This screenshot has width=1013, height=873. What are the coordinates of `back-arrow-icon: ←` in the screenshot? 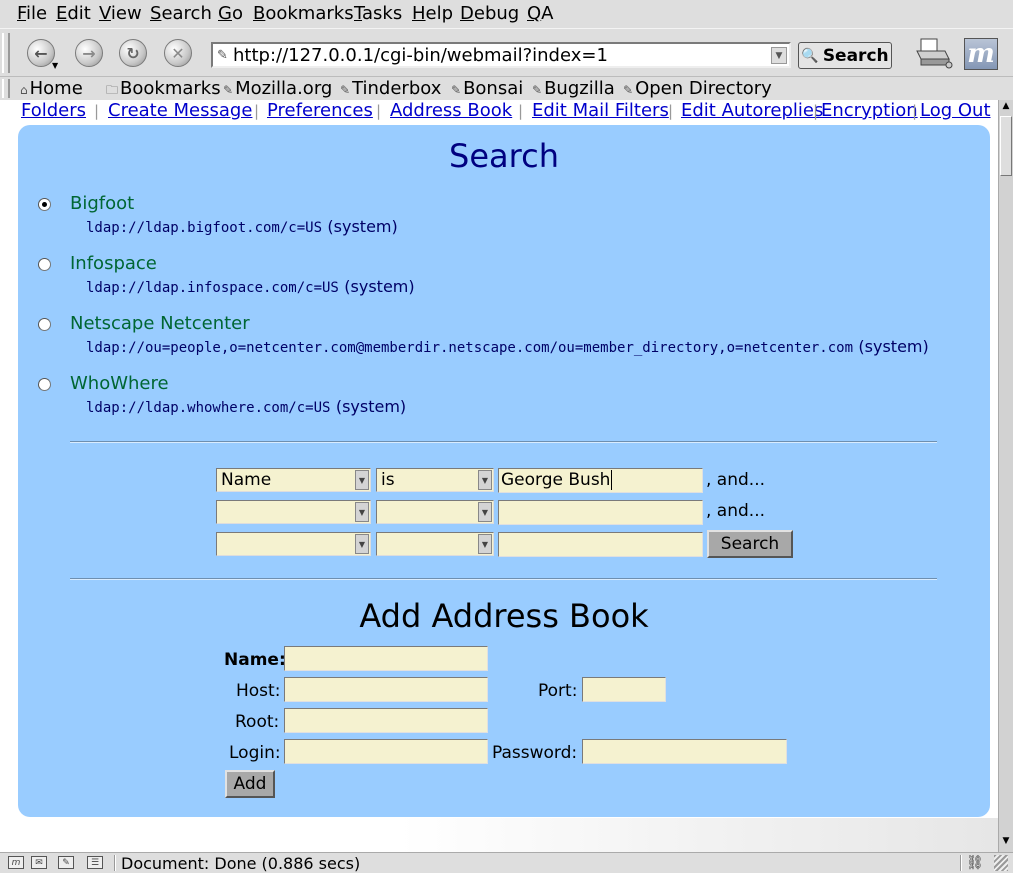 It's located at (41, 53).